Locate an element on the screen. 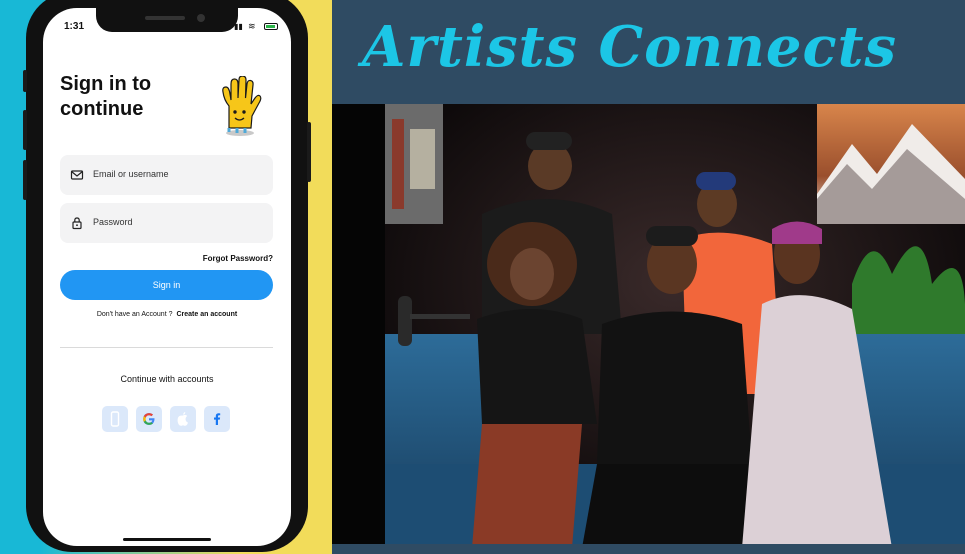 This screenshot has width=965, height=554. email-field: Email or username is located at coordinates (166, 175).